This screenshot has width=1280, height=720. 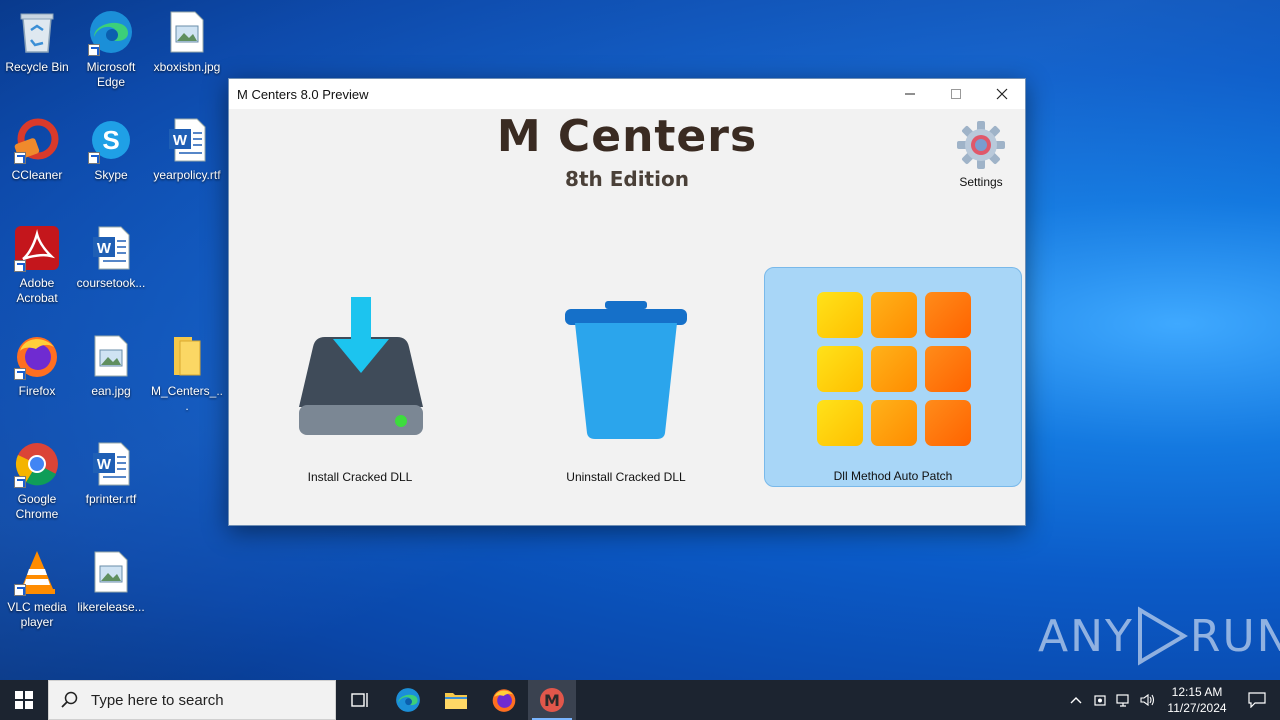 I want to click on app-brand-title: M Centers, so click(x=627, y=136).